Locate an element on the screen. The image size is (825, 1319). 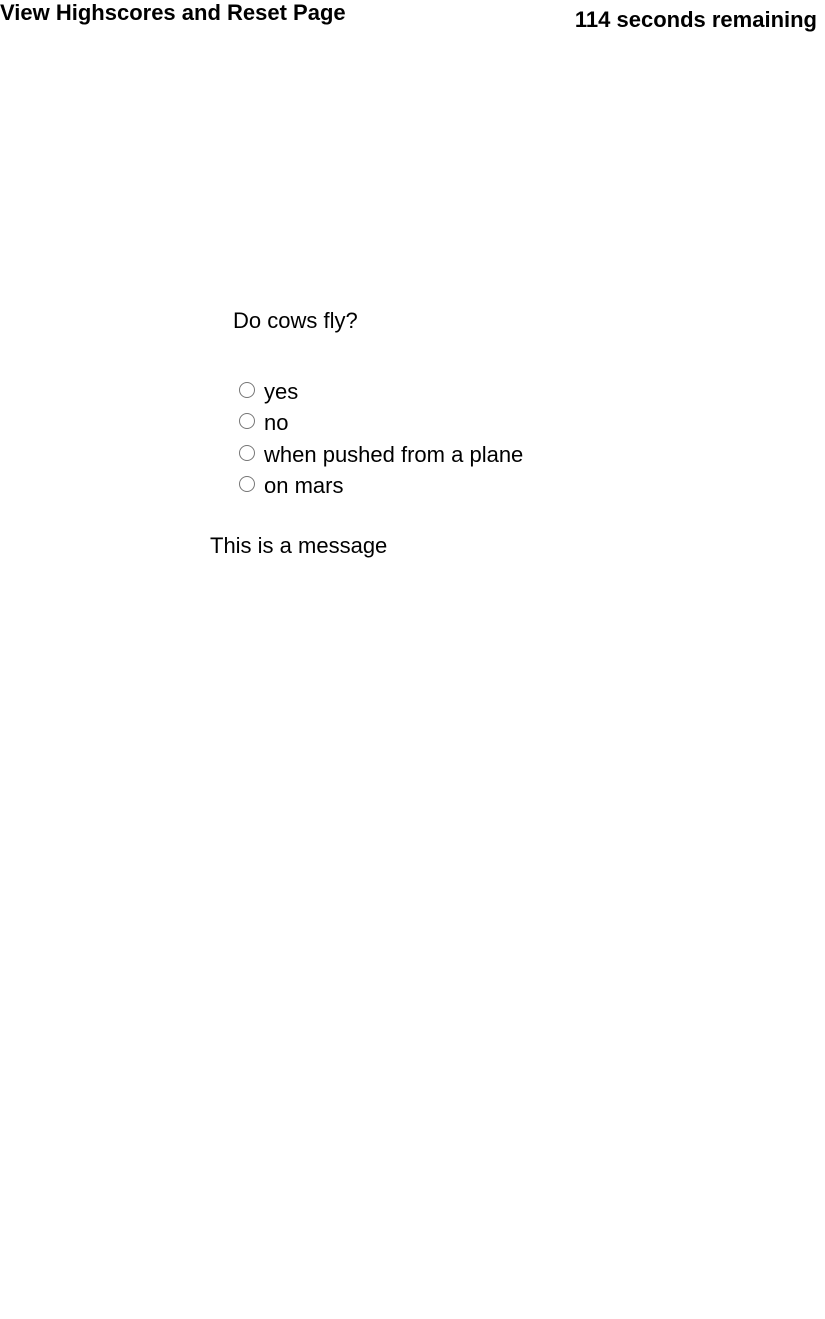
answer-option-yes: yes is located at coordinates (381, 392).